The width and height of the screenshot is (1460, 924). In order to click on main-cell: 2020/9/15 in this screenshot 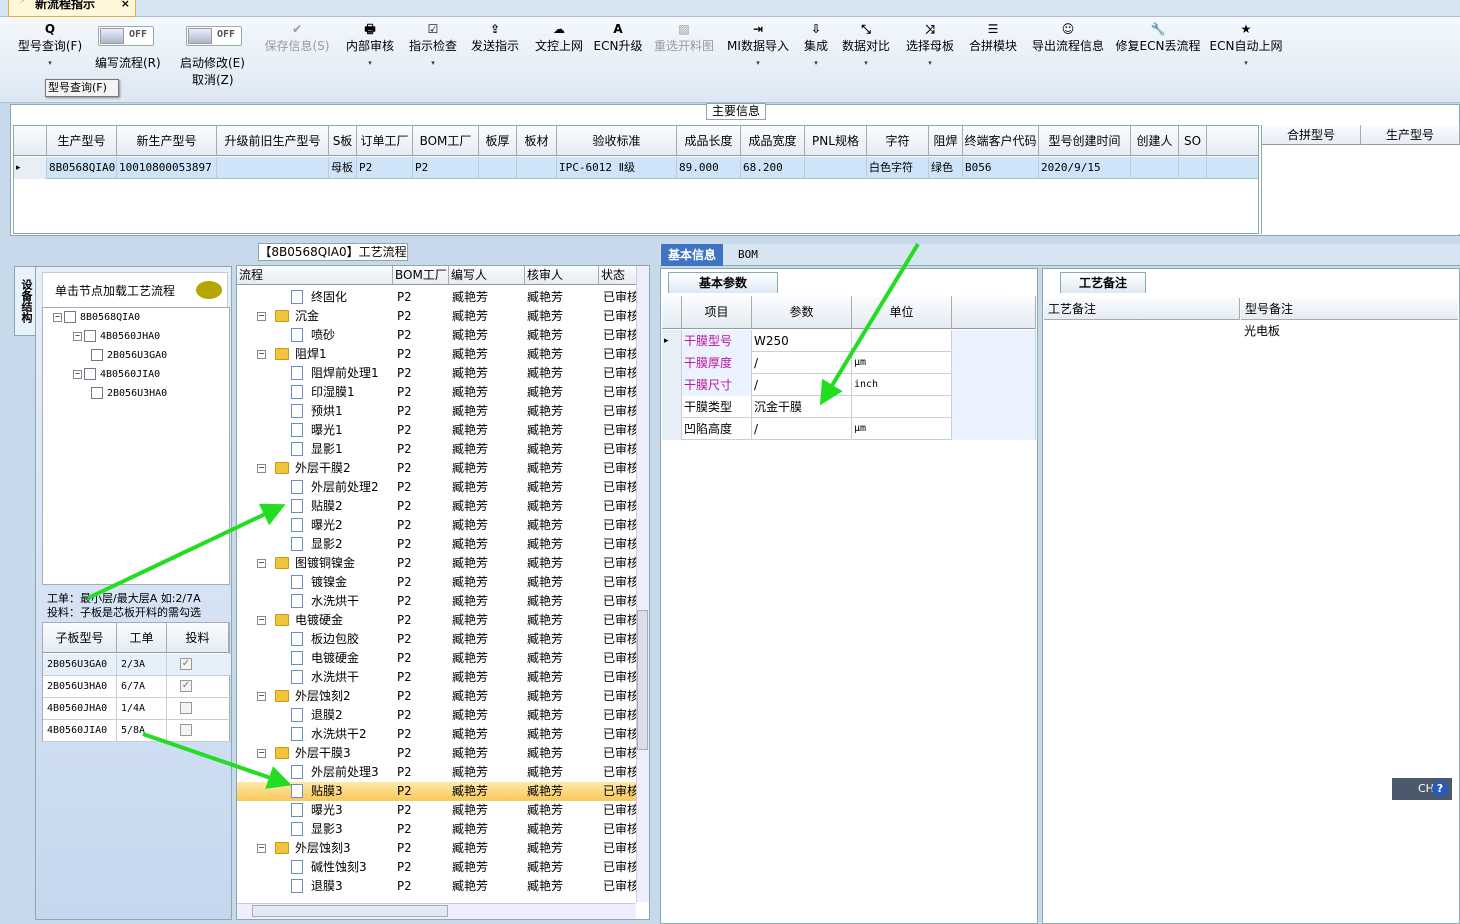, I will do `click(1085, 168)`.